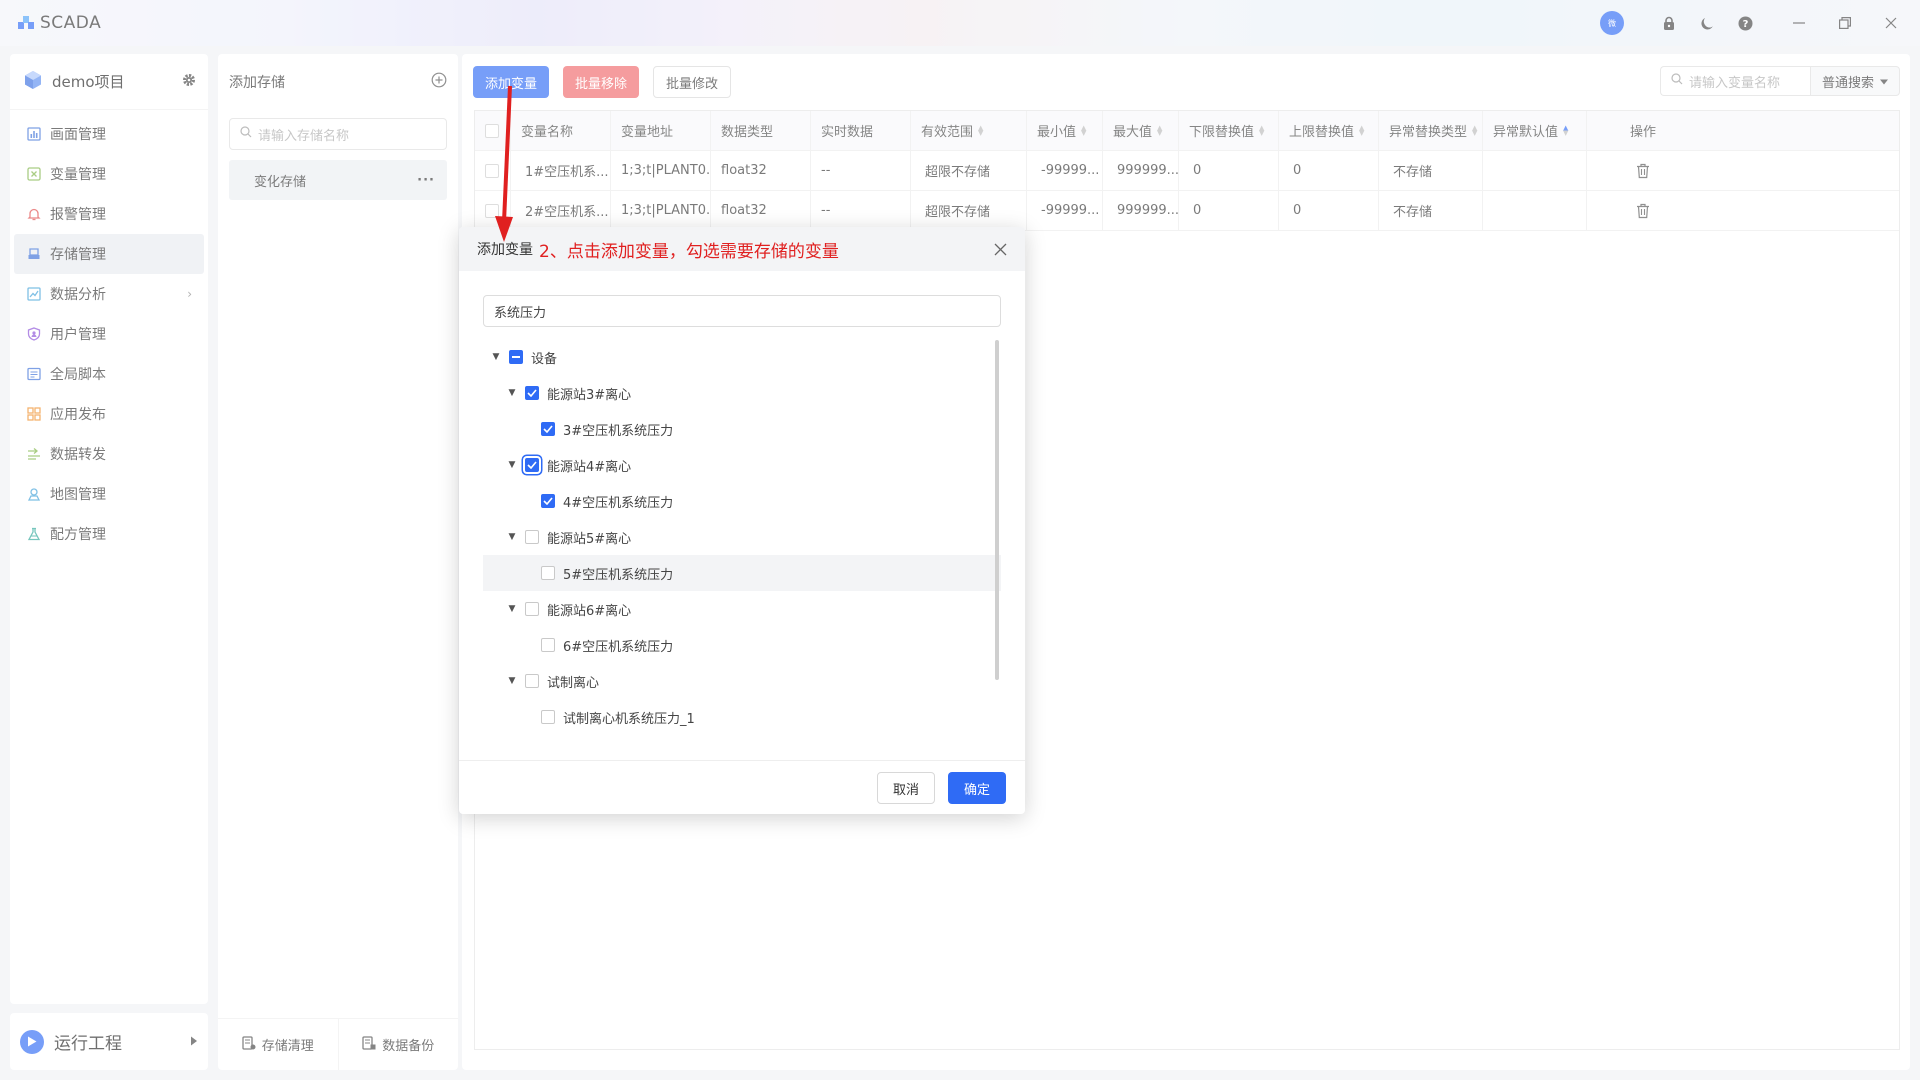 The height and width of the screenshot is (1080, 1920). What do you see at coordinates (742, 429) in the screenshot?
I see `tree-leaf-node: 3#空压机系统压力` at bounding box center [742, 429].